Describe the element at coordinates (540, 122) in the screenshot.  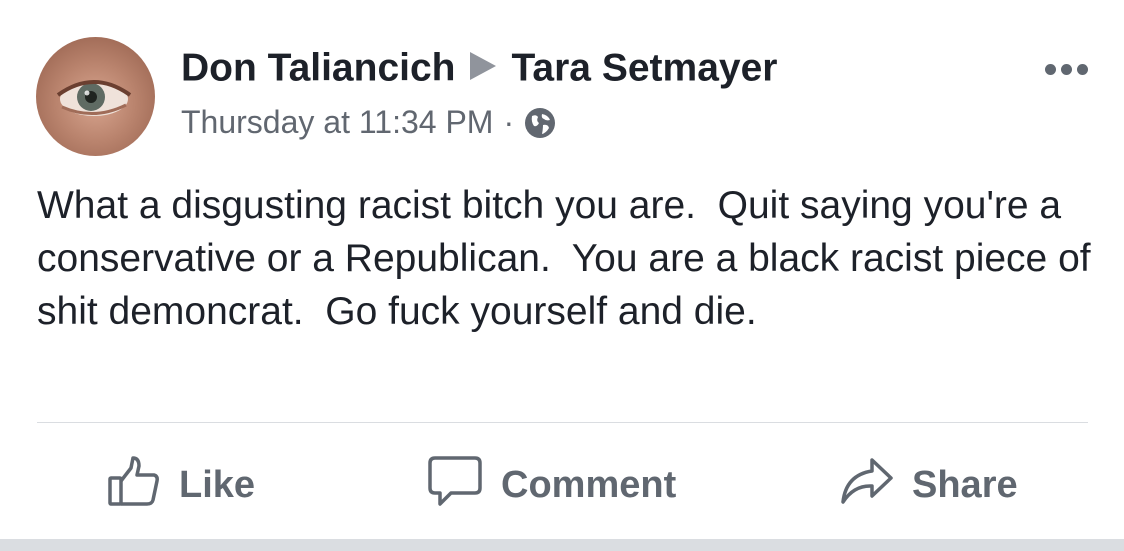
I see `globe-icon` at that location.